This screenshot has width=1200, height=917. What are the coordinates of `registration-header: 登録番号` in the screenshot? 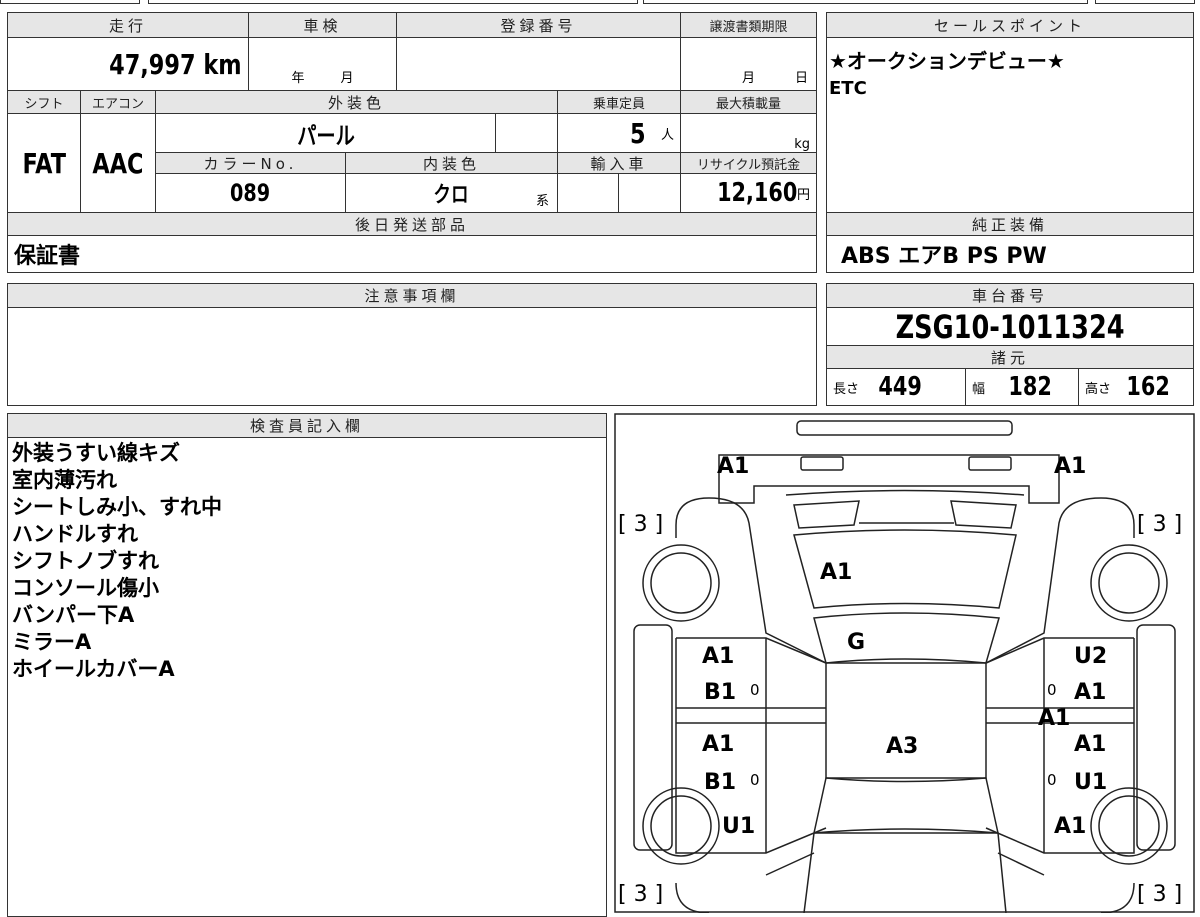 It's located at (538, 25).